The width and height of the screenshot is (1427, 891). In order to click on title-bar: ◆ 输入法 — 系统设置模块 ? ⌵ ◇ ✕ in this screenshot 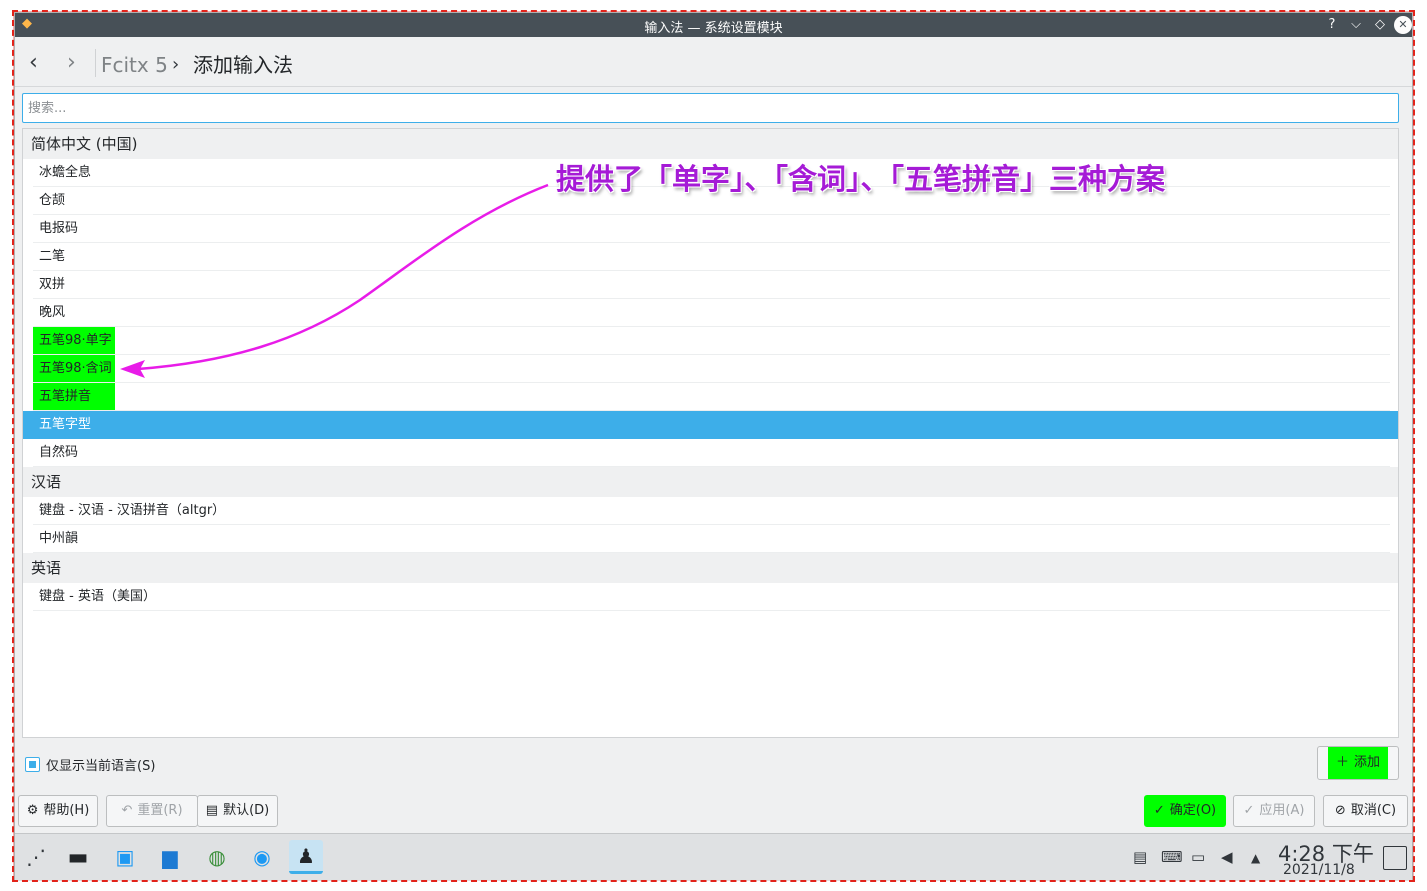, I will do `click(713, 25)`.